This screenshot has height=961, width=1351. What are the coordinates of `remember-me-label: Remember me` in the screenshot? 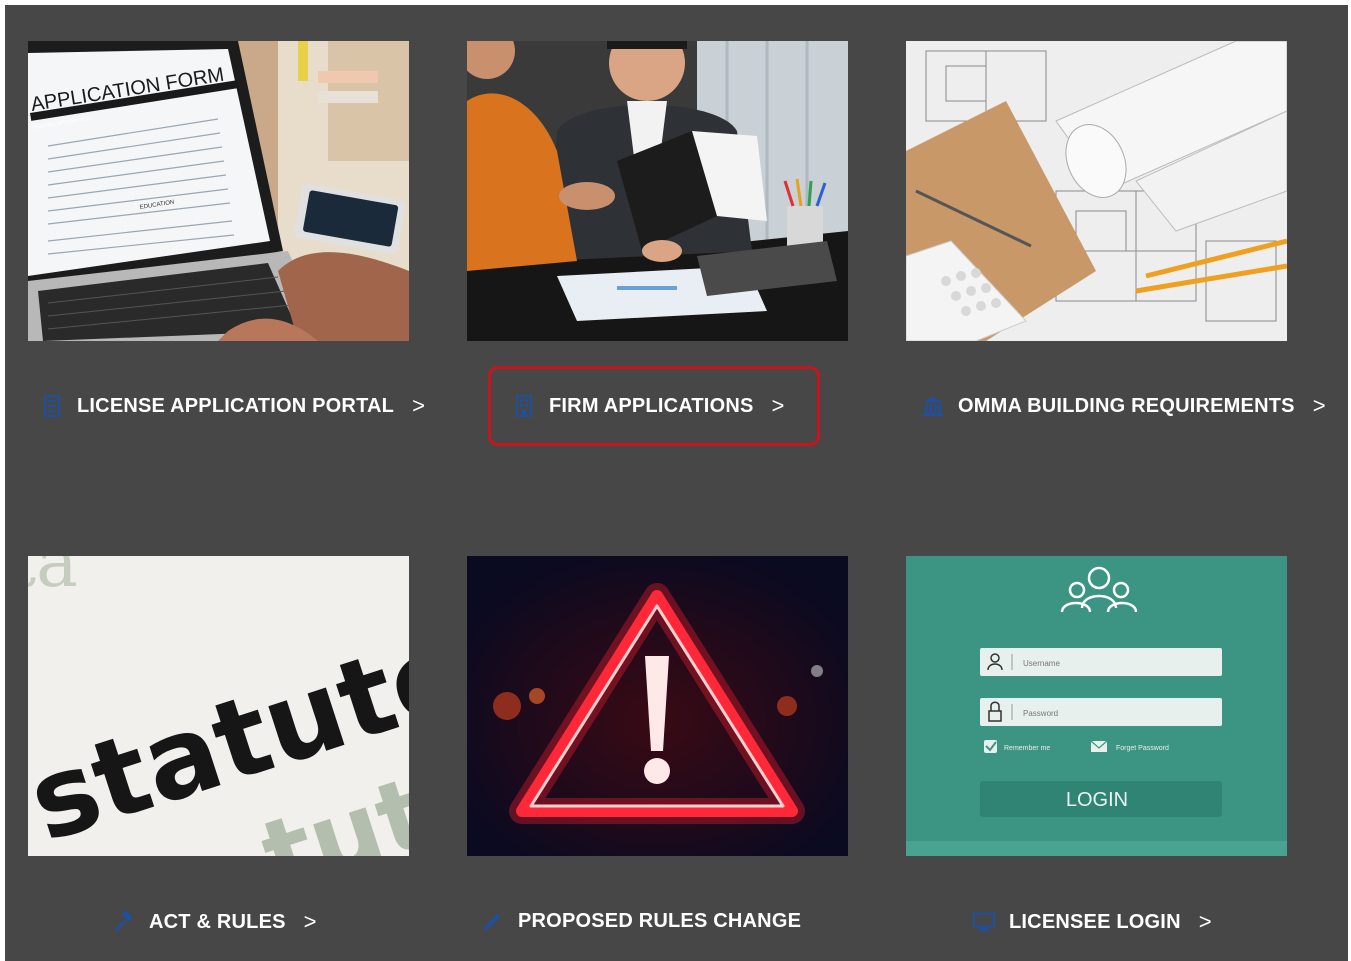 It's located at (1027, 748).